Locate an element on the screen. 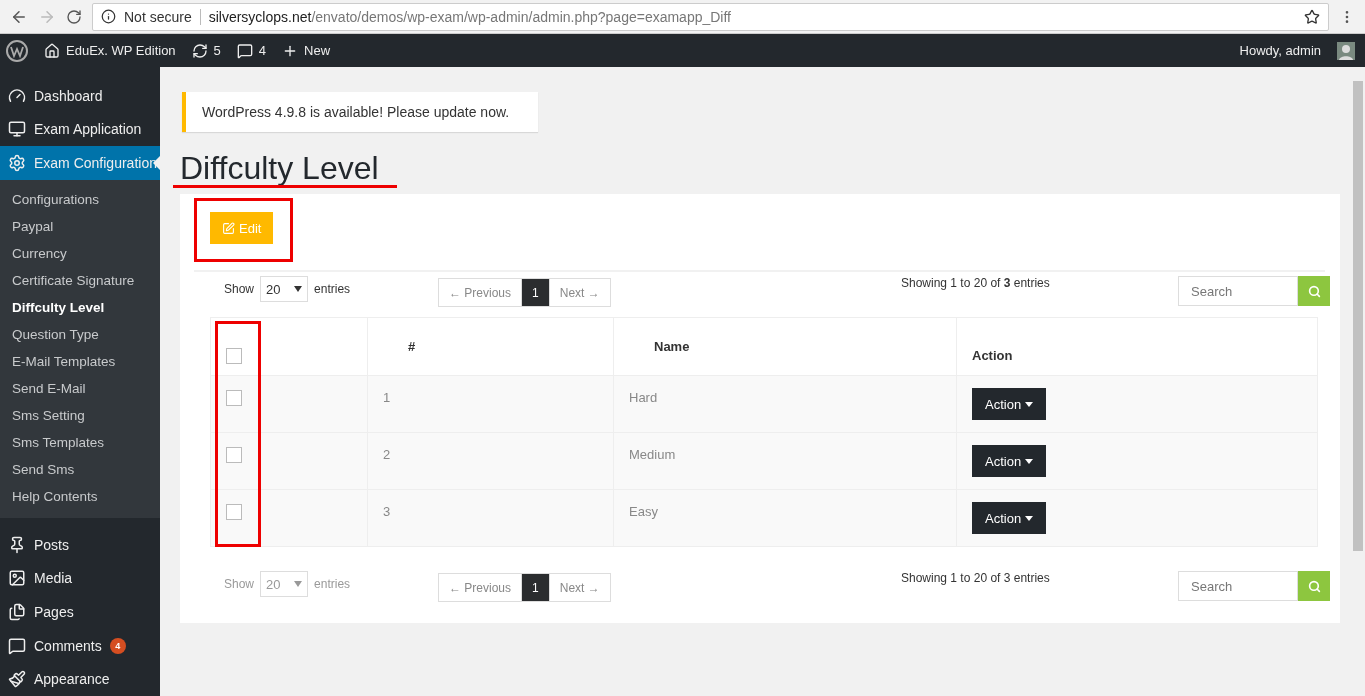 The width and height of the screenshot is (1365, 696). refresh-icon is located at coordinates (199, 50).